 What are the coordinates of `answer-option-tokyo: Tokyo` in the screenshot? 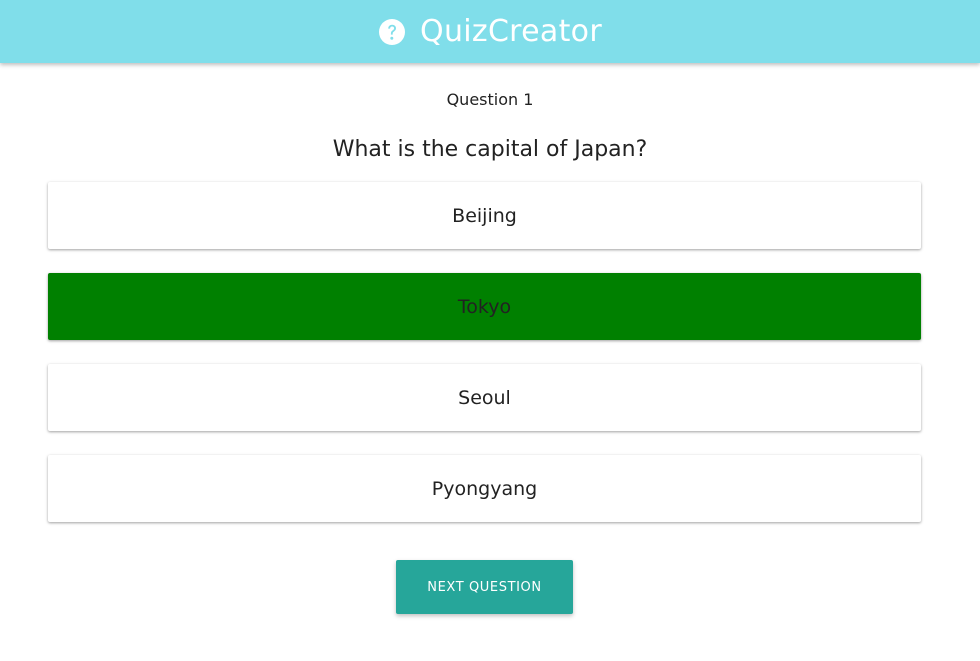 It's located at (484, 306).